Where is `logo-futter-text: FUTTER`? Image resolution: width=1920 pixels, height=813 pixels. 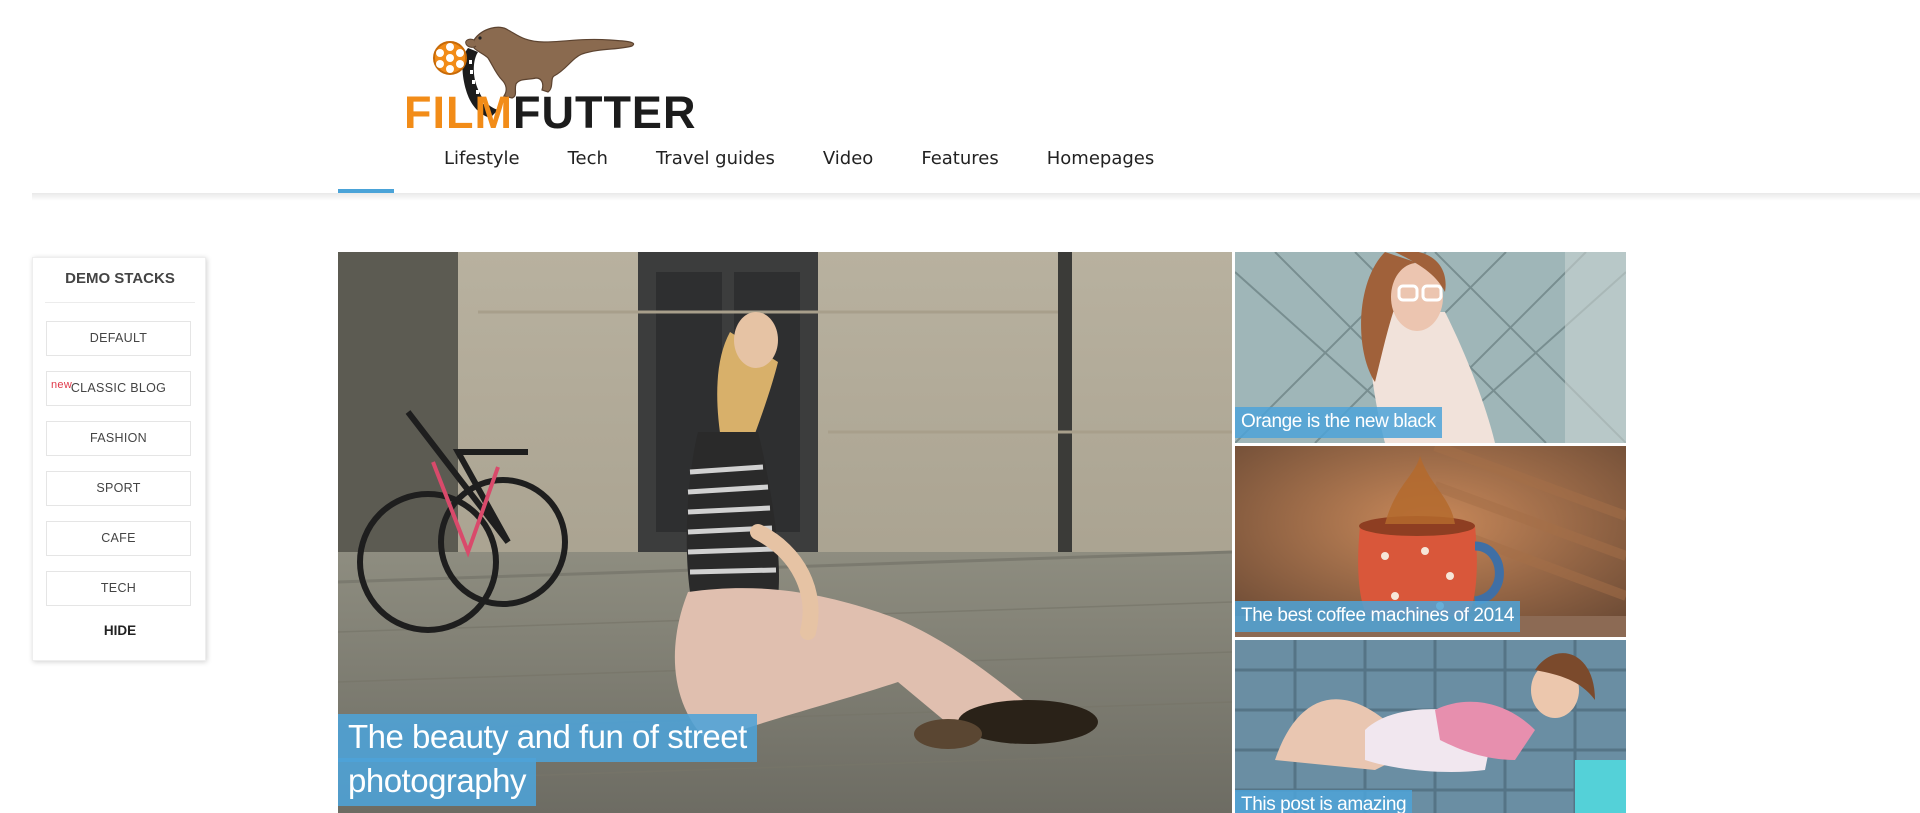 logo-futter-text: FUTTER is located at coordinates (604, 112).